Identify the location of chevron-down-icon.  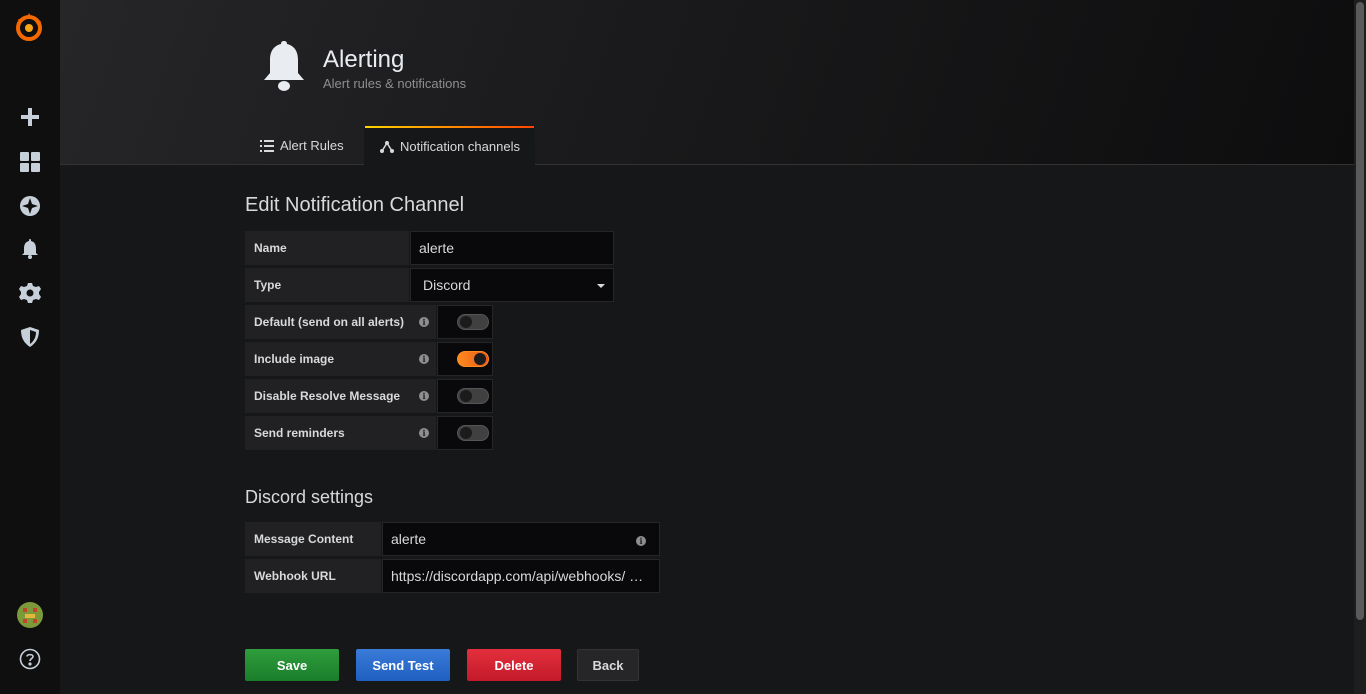
(601, 286).